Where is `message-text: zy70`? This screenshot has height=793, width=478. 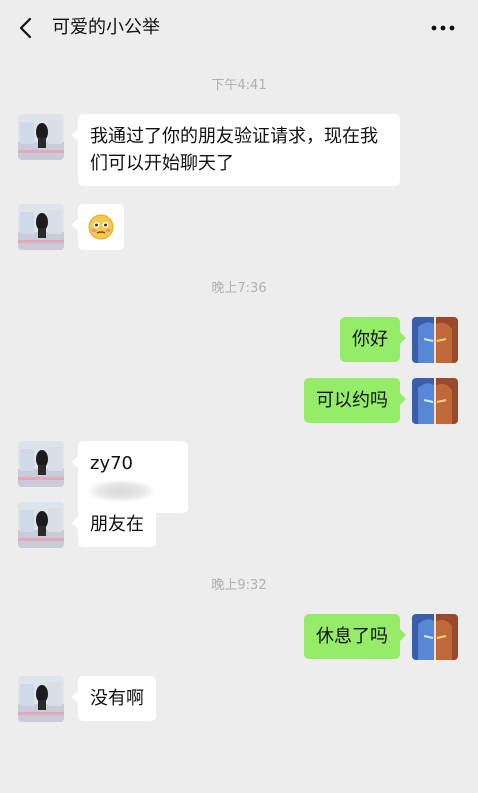
message-text: zy70 is located at coordinates (112, 463).